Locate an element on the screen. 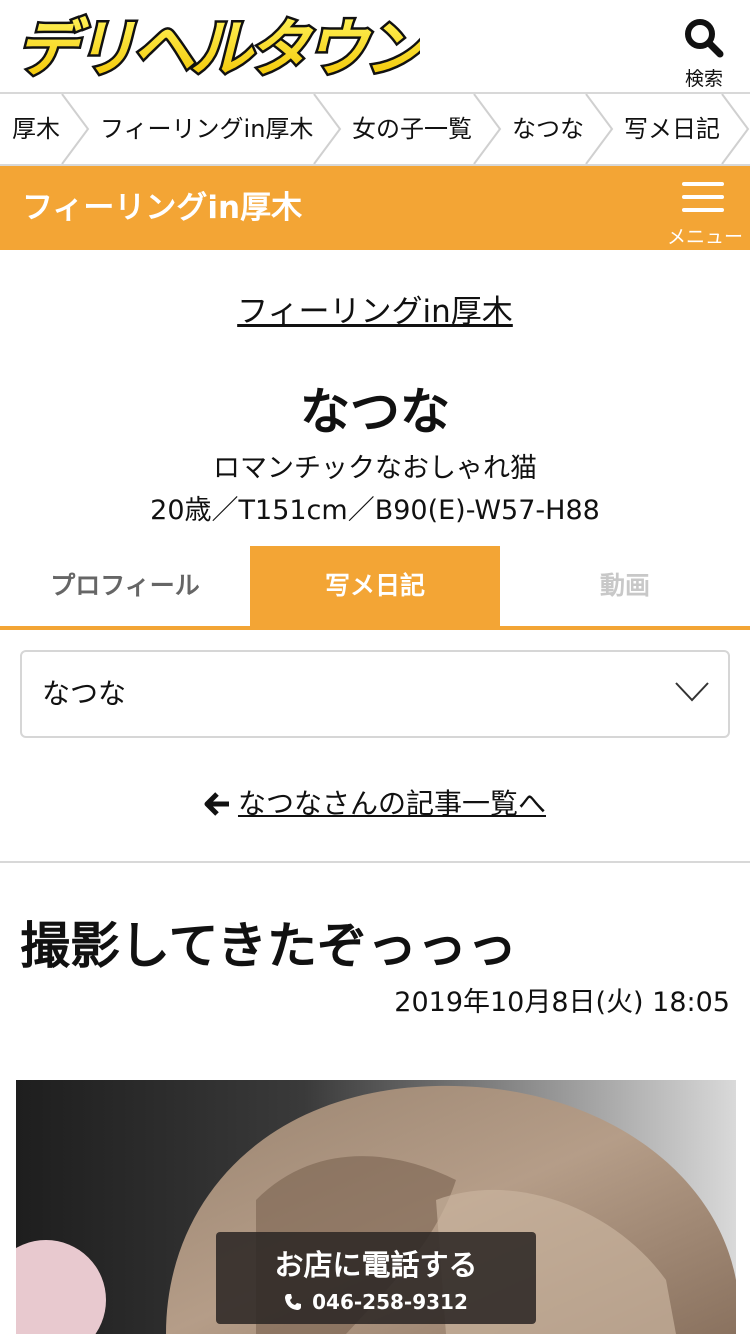  phone-icon is located at coordinates (293, 1302).